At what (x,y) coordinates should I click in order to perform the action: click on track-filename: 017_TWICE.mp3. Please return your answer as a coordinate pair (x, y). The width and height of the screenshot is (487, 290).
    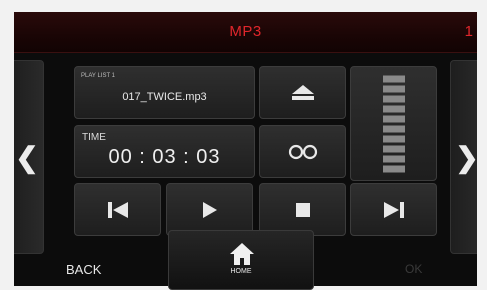
    Looking at the image, I should click on (164, 97).